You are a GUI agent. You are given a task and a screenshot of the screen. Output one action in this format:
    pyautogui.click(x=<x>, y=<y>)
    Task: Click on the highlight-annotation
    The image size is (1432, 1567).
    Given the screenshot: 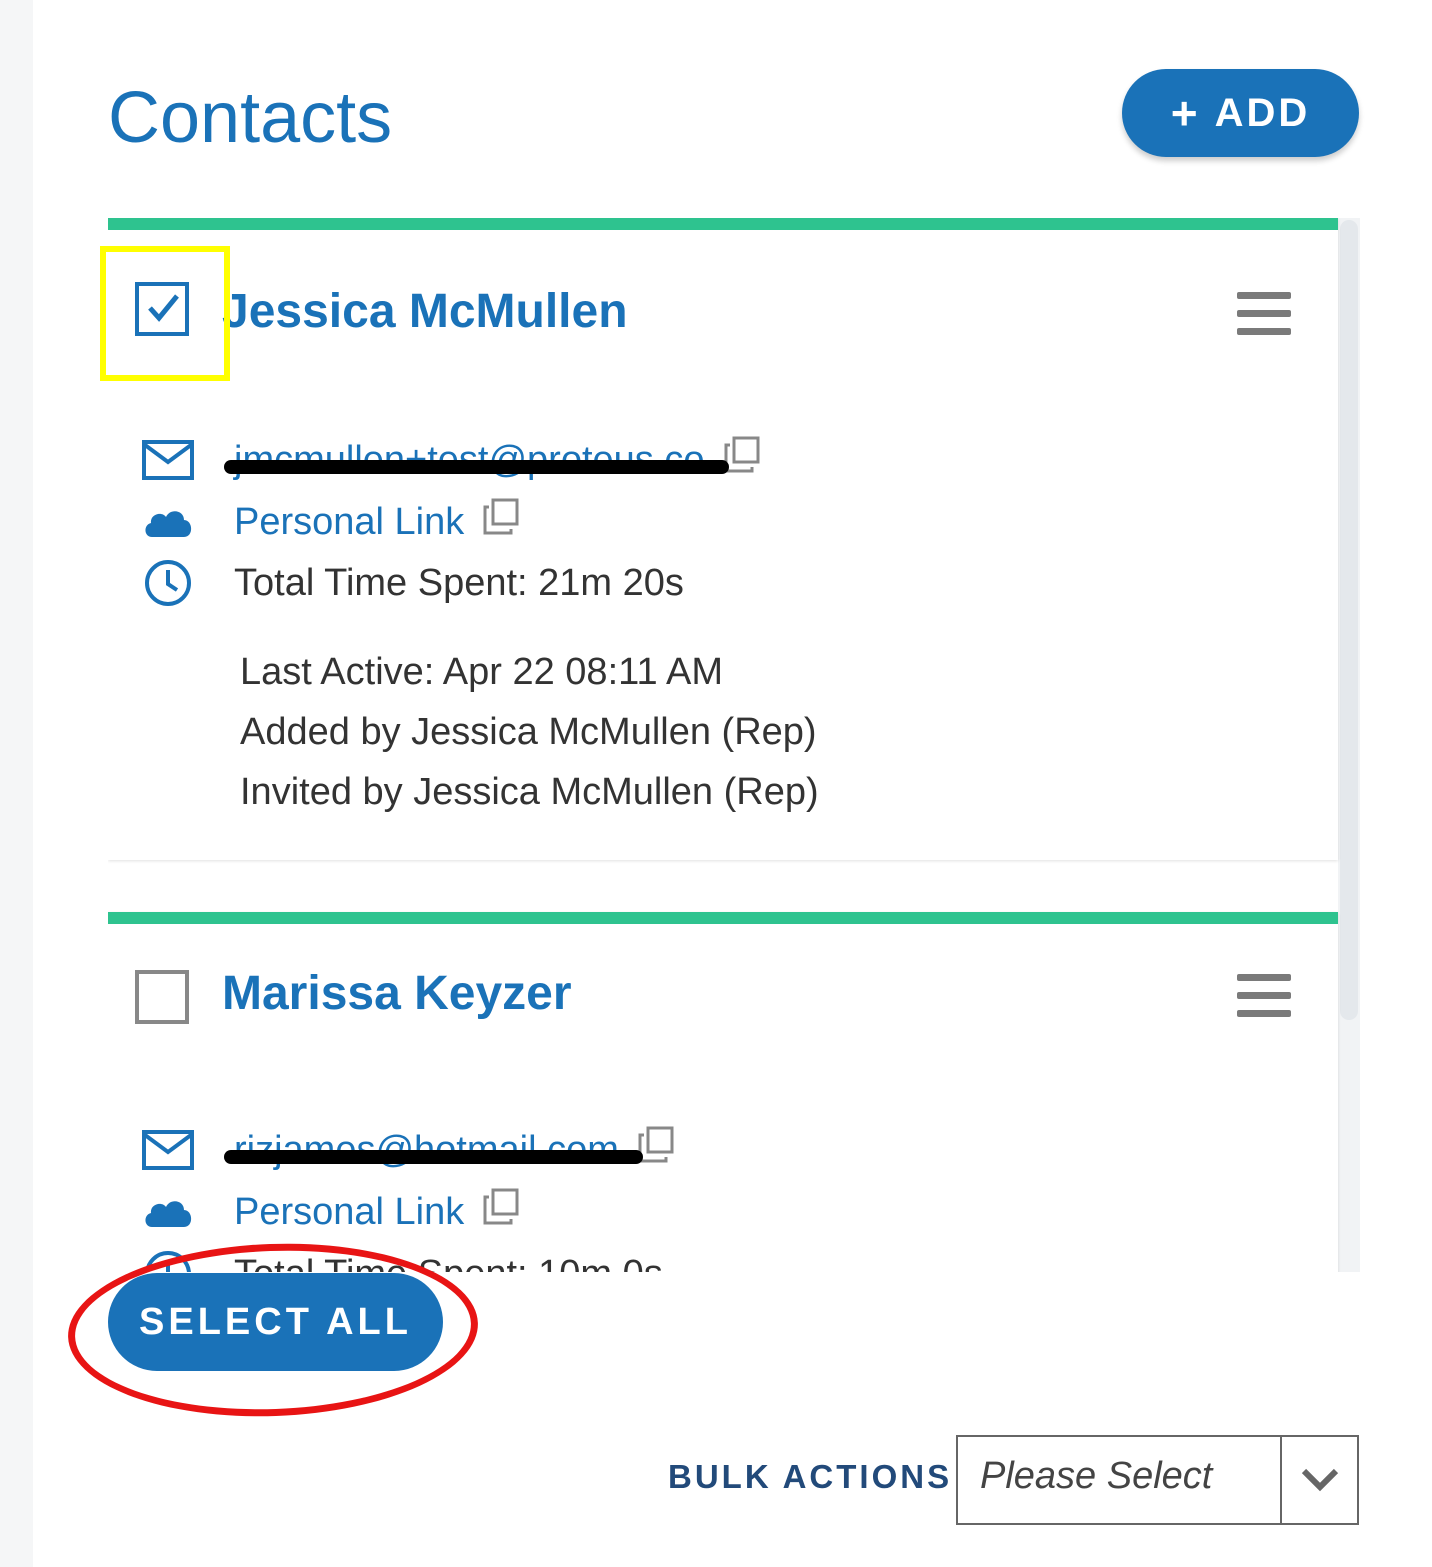 What is the action you would take?
    pyautogui.click(x=165, y=313)
    